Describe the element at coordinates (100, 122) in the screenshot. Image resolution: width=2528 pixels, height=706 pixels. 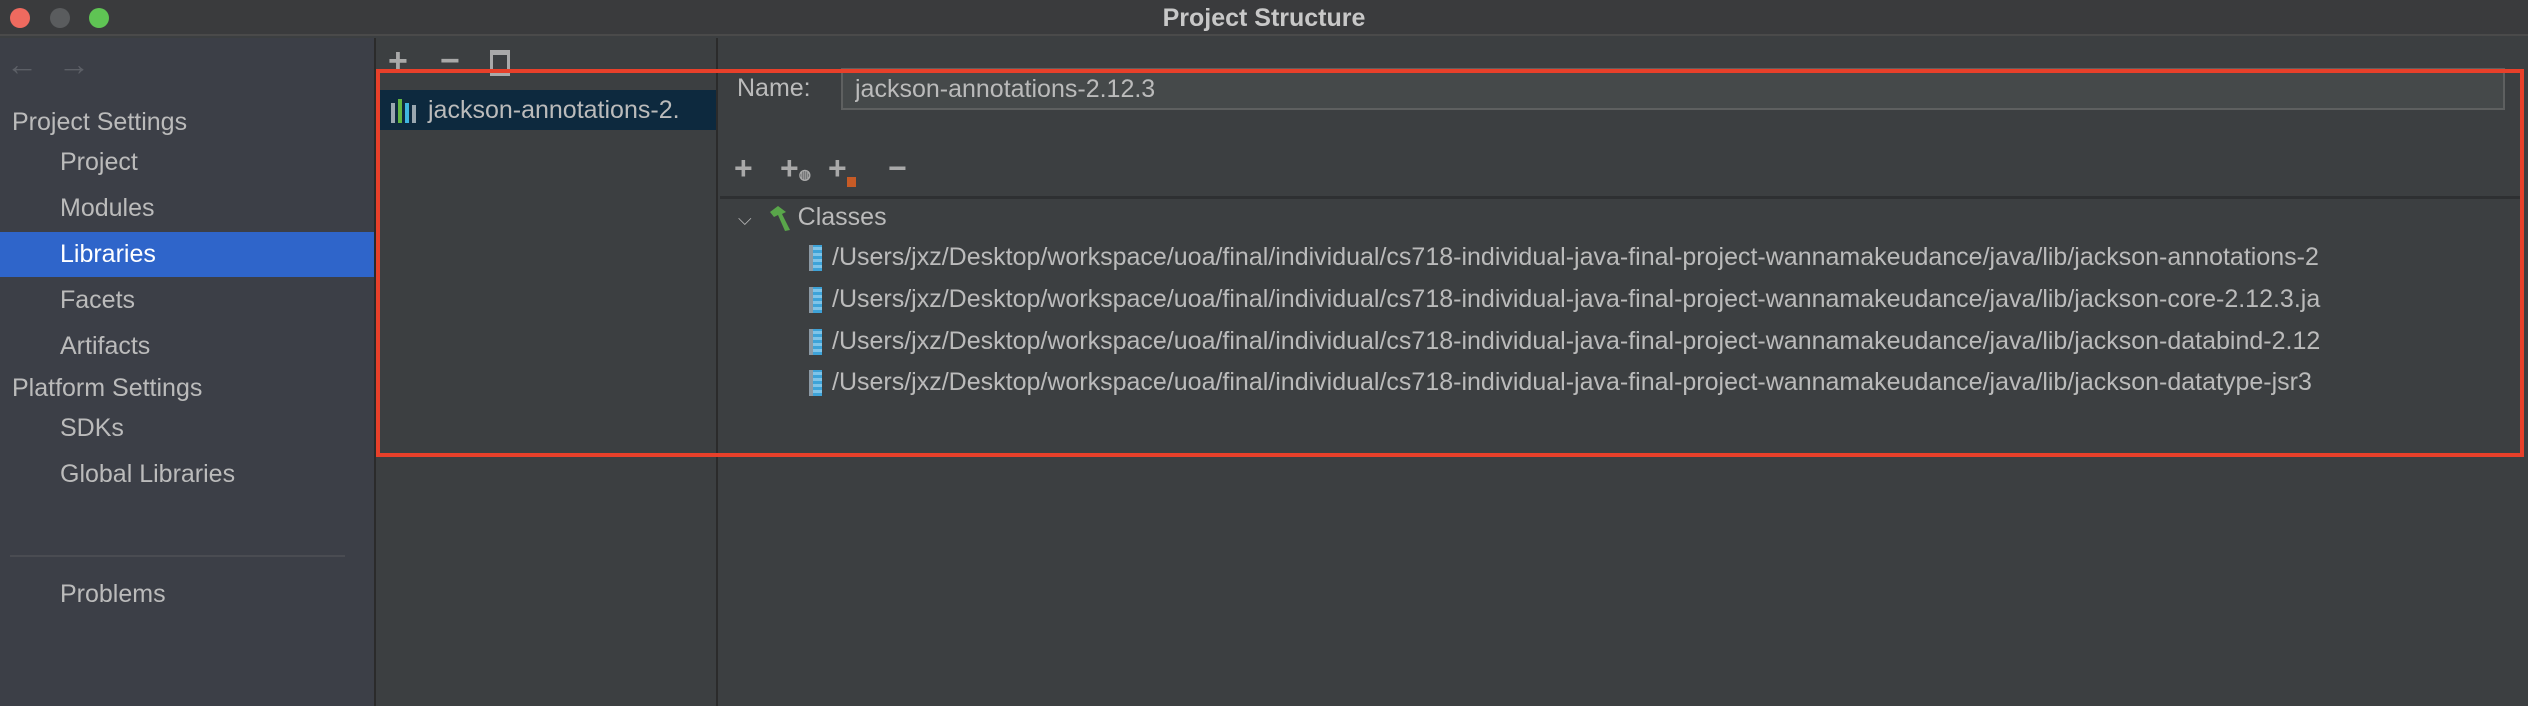
I see `section-project-settings: Project Settings` at that location.